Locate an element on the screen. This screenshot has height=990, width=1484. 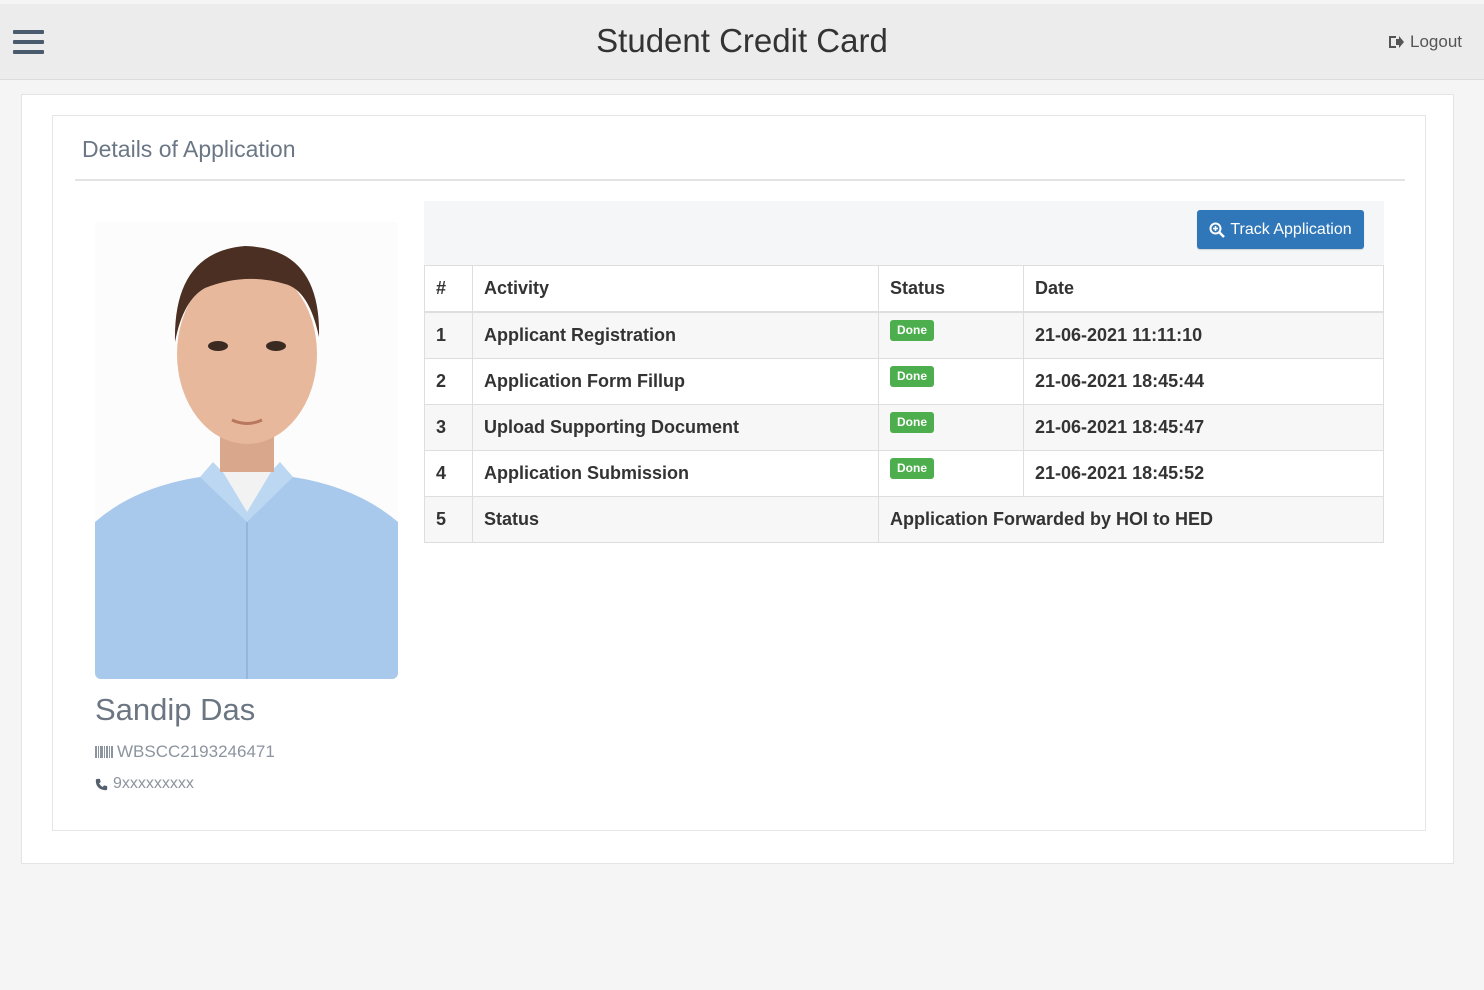
student-id: WBSCC2193246471 is located at coordinates (185, 752).